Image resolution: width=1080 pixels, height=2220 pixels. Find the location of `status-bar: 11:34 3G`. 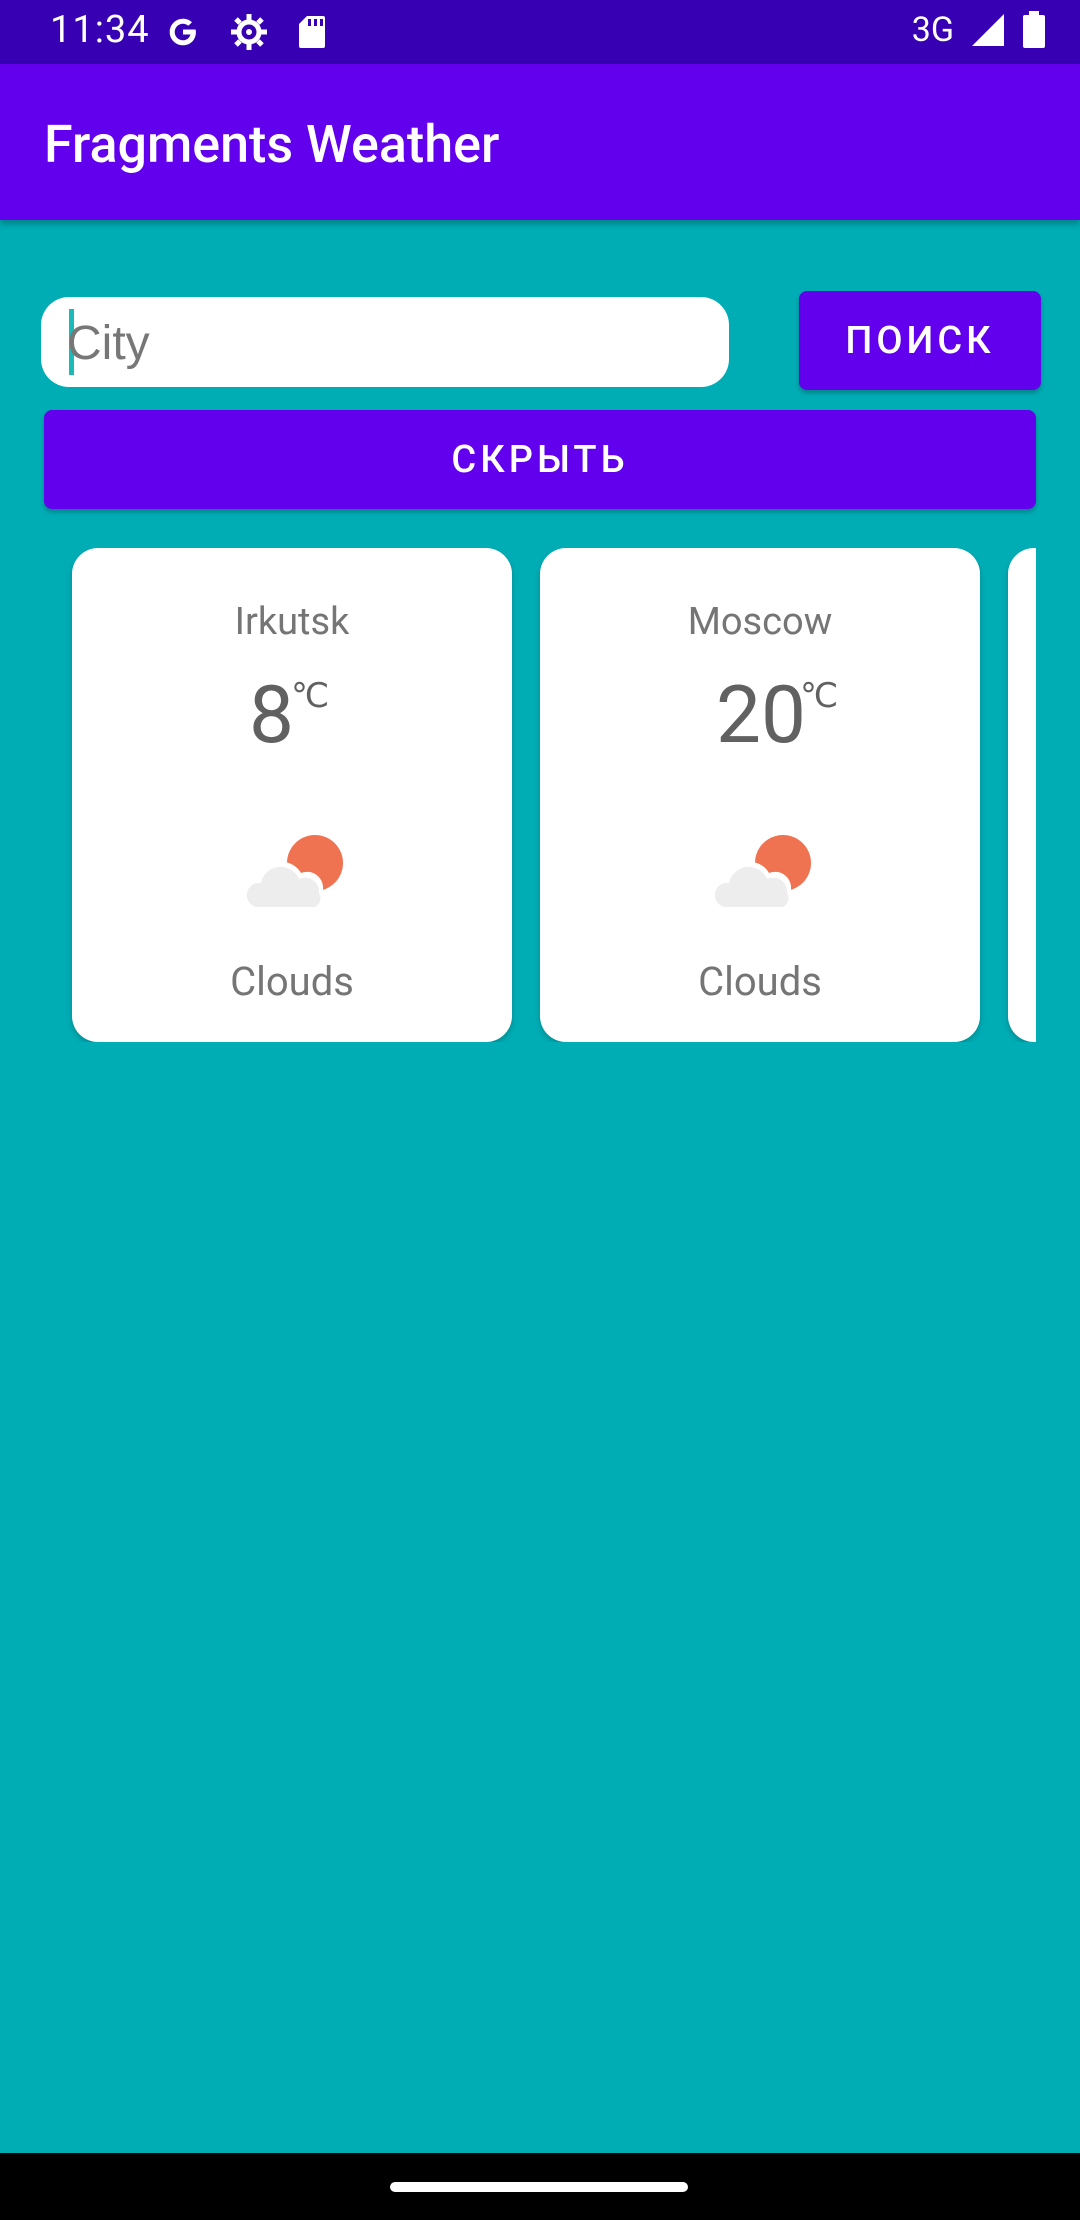

status-bar: 11:34 3G is located at coordinates (540, 32).